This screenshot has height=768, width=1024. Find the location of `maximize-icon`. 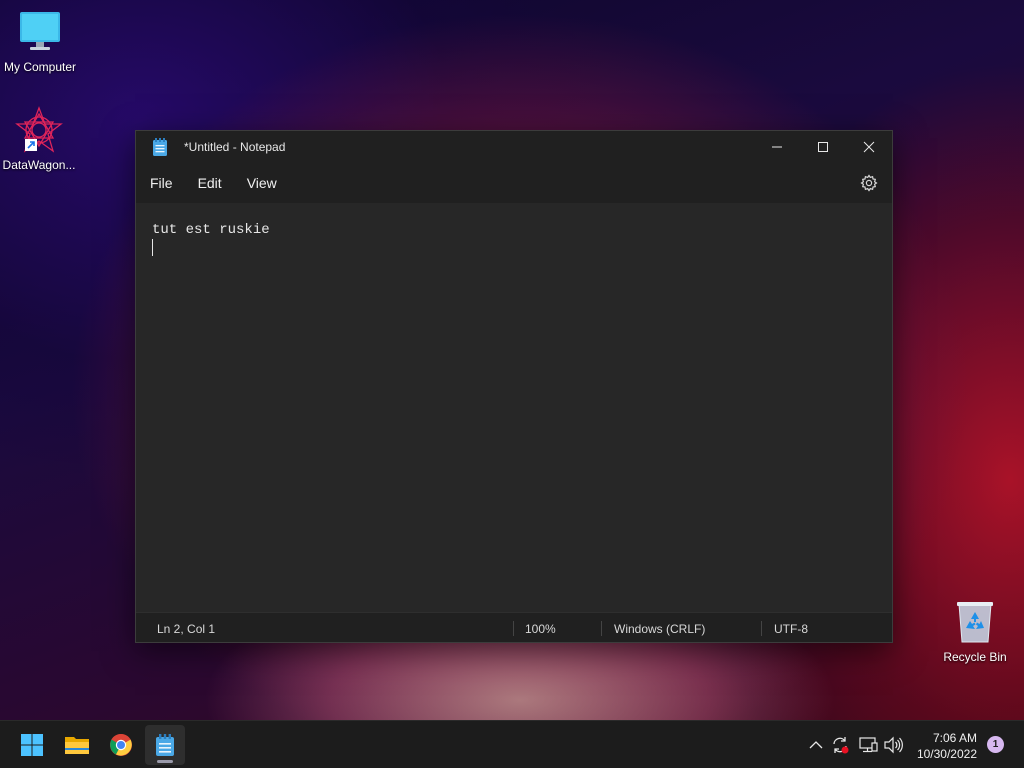

maximize-icon is located at coordinates (823, 147).